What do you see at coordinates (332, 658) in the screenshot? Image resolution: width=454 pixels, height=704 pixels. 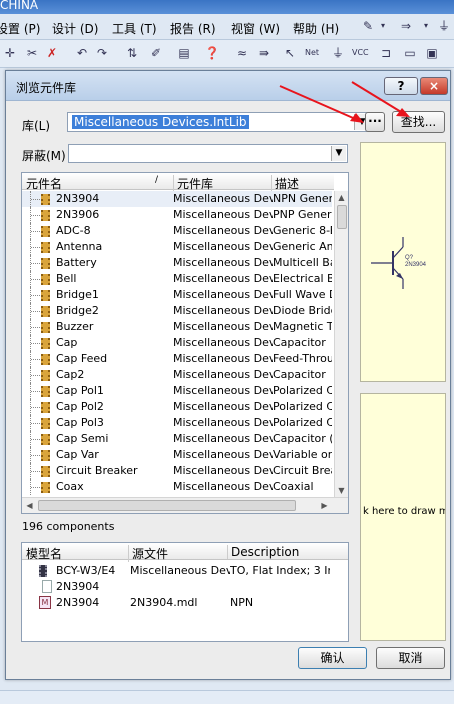 I see `ok-button: 确认` at bounding box center [332, 658].